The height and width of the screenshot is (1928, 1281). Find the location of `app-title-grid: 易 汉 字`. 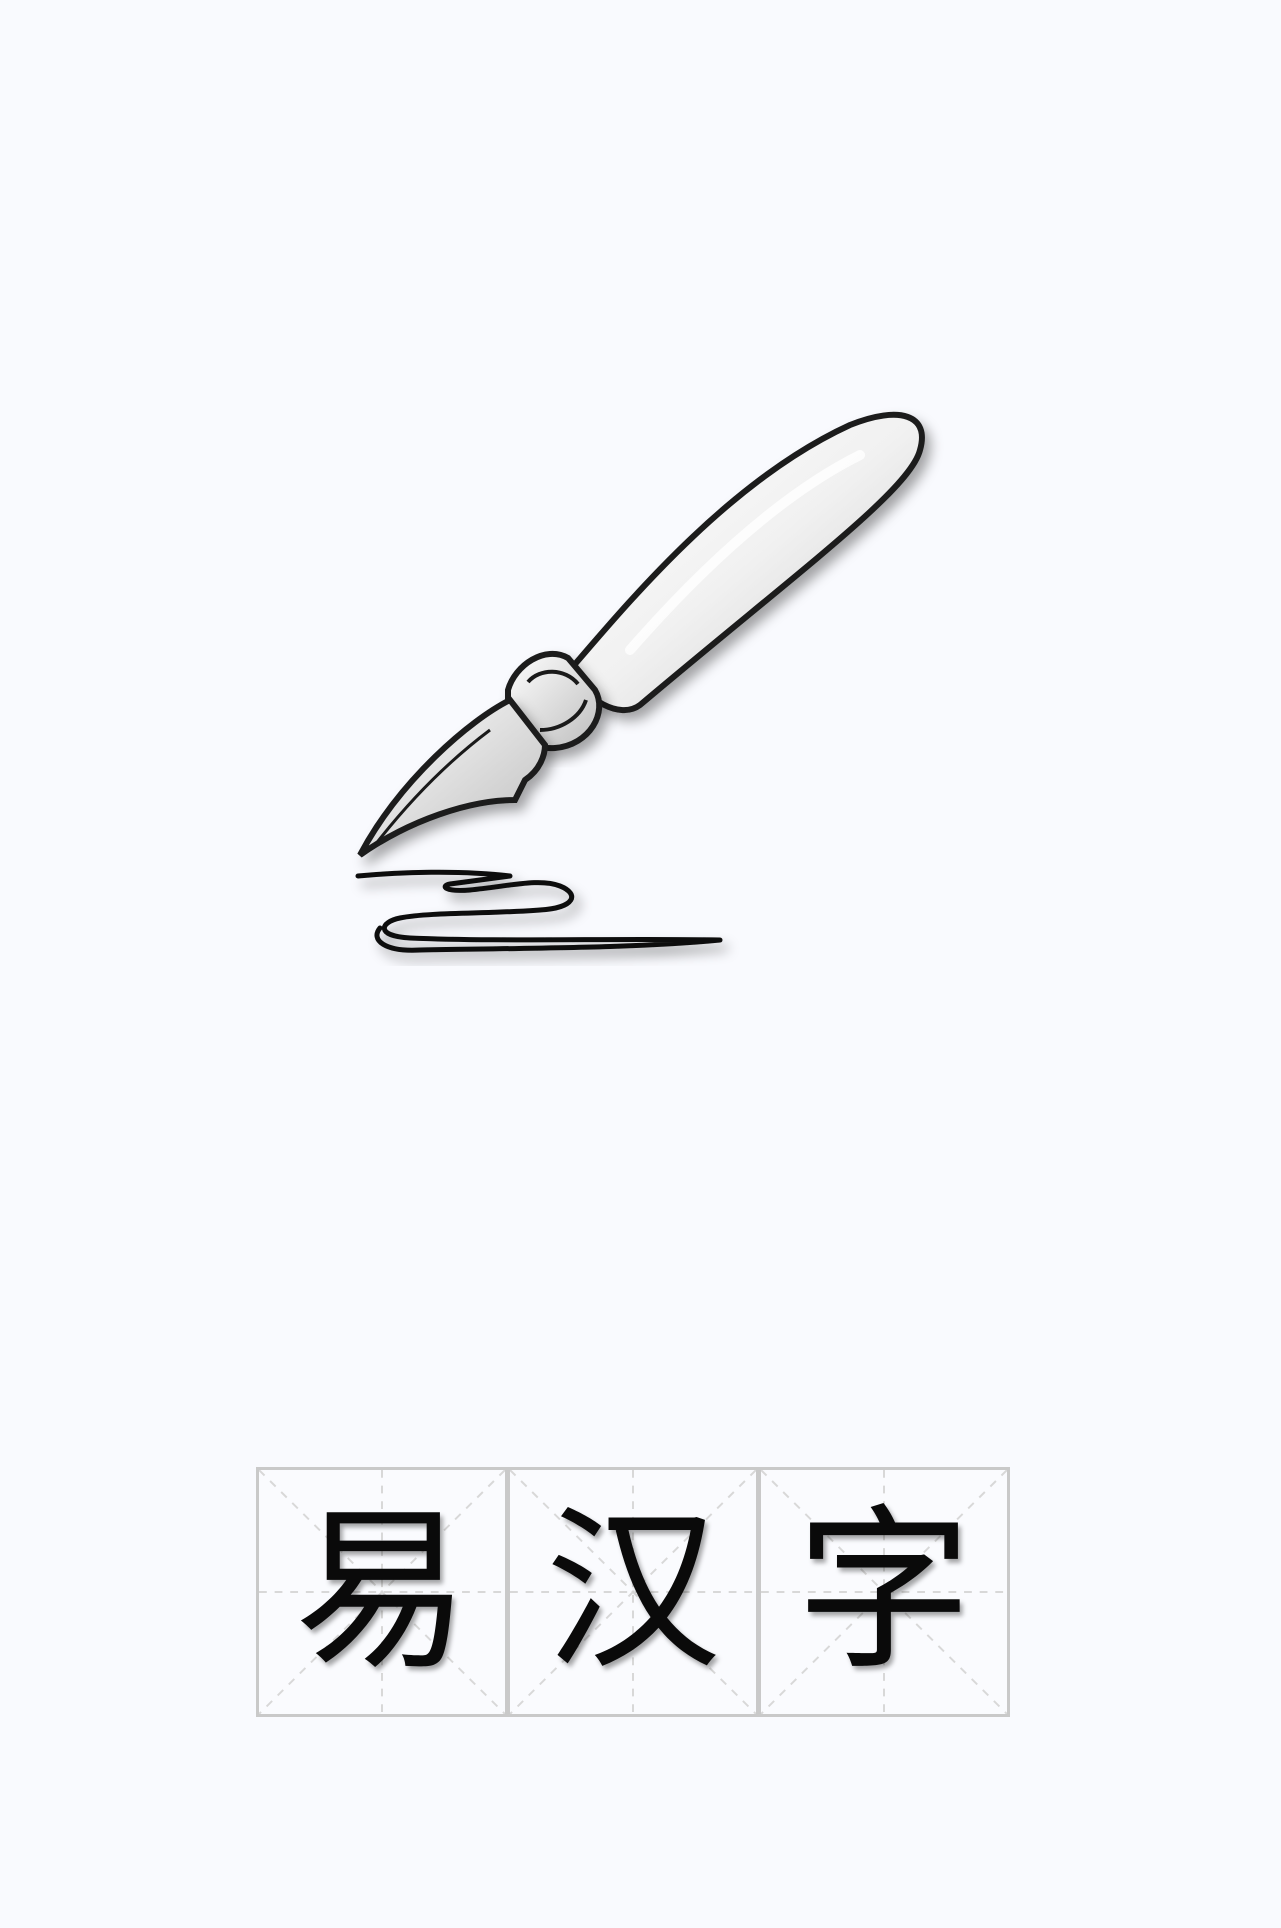

app-title-grid: 易 汉 字 is located at coordinates (634, 1592).